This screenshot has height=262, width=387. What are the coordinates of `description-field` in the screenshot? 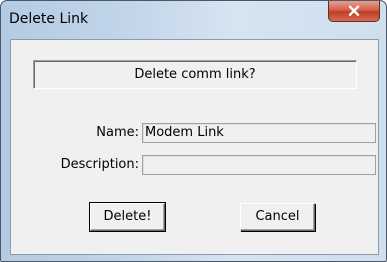 It's located at (259, 165).